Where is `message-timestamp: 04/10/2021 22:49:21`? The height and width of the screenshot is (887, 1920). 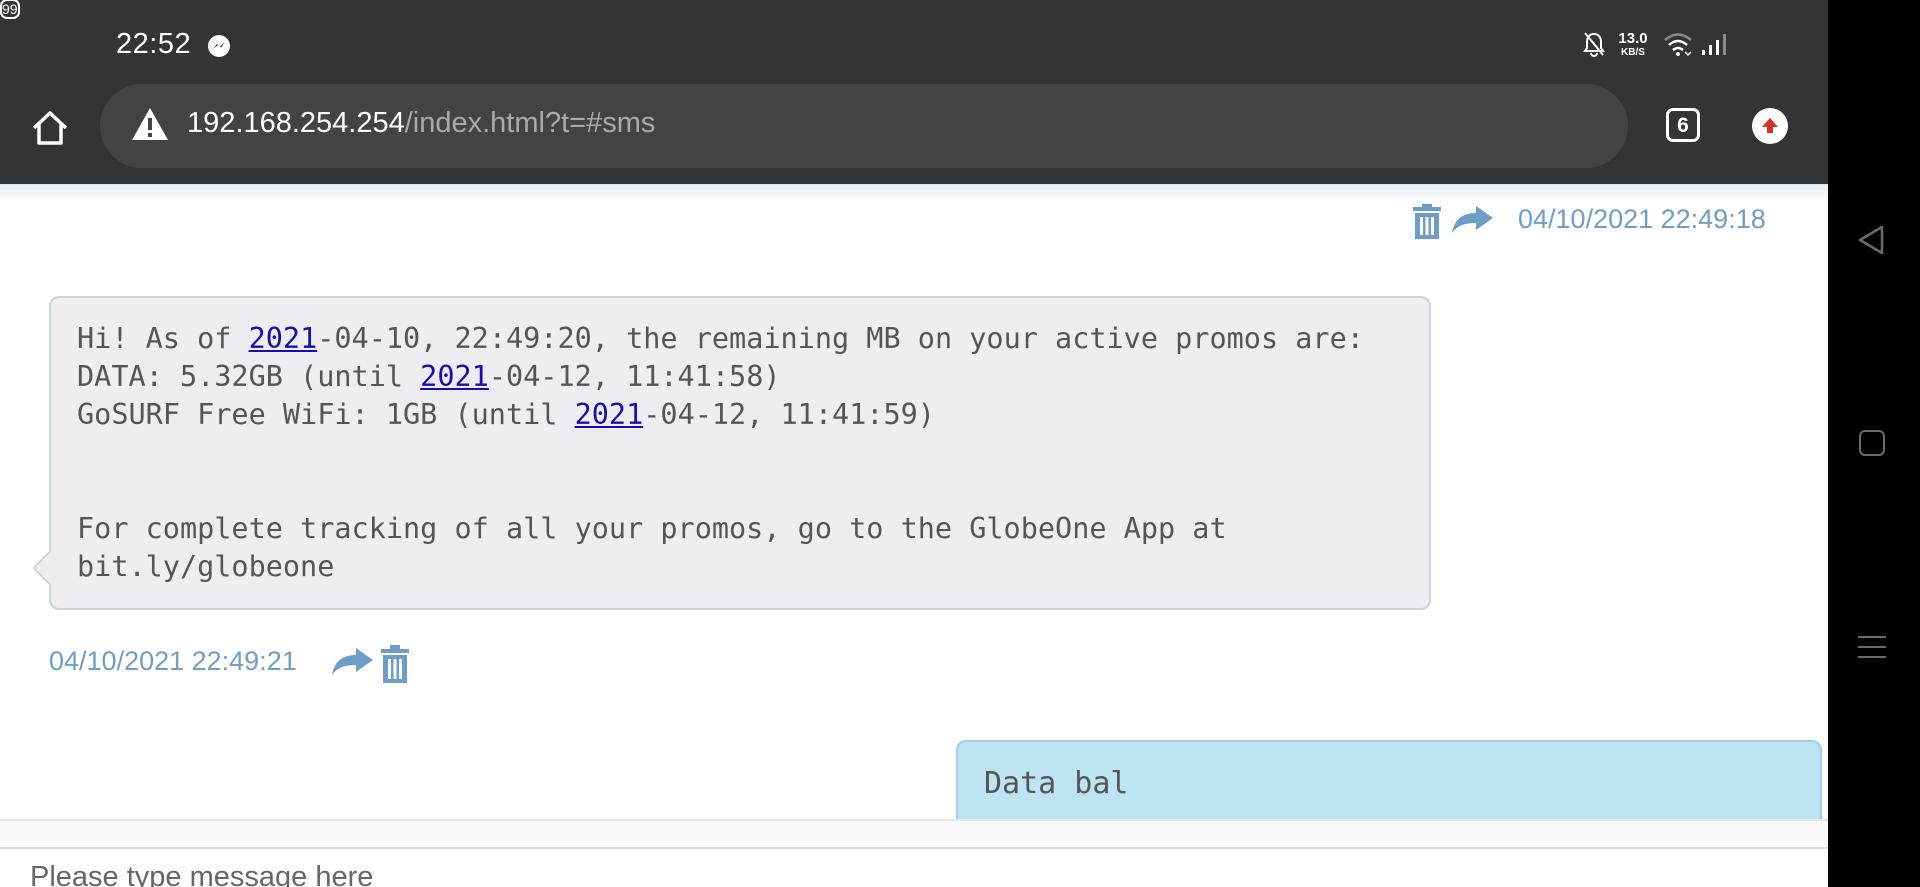
message-timestamp: 04/10/2021 22:49:21 is located at coordinates (173, 661).